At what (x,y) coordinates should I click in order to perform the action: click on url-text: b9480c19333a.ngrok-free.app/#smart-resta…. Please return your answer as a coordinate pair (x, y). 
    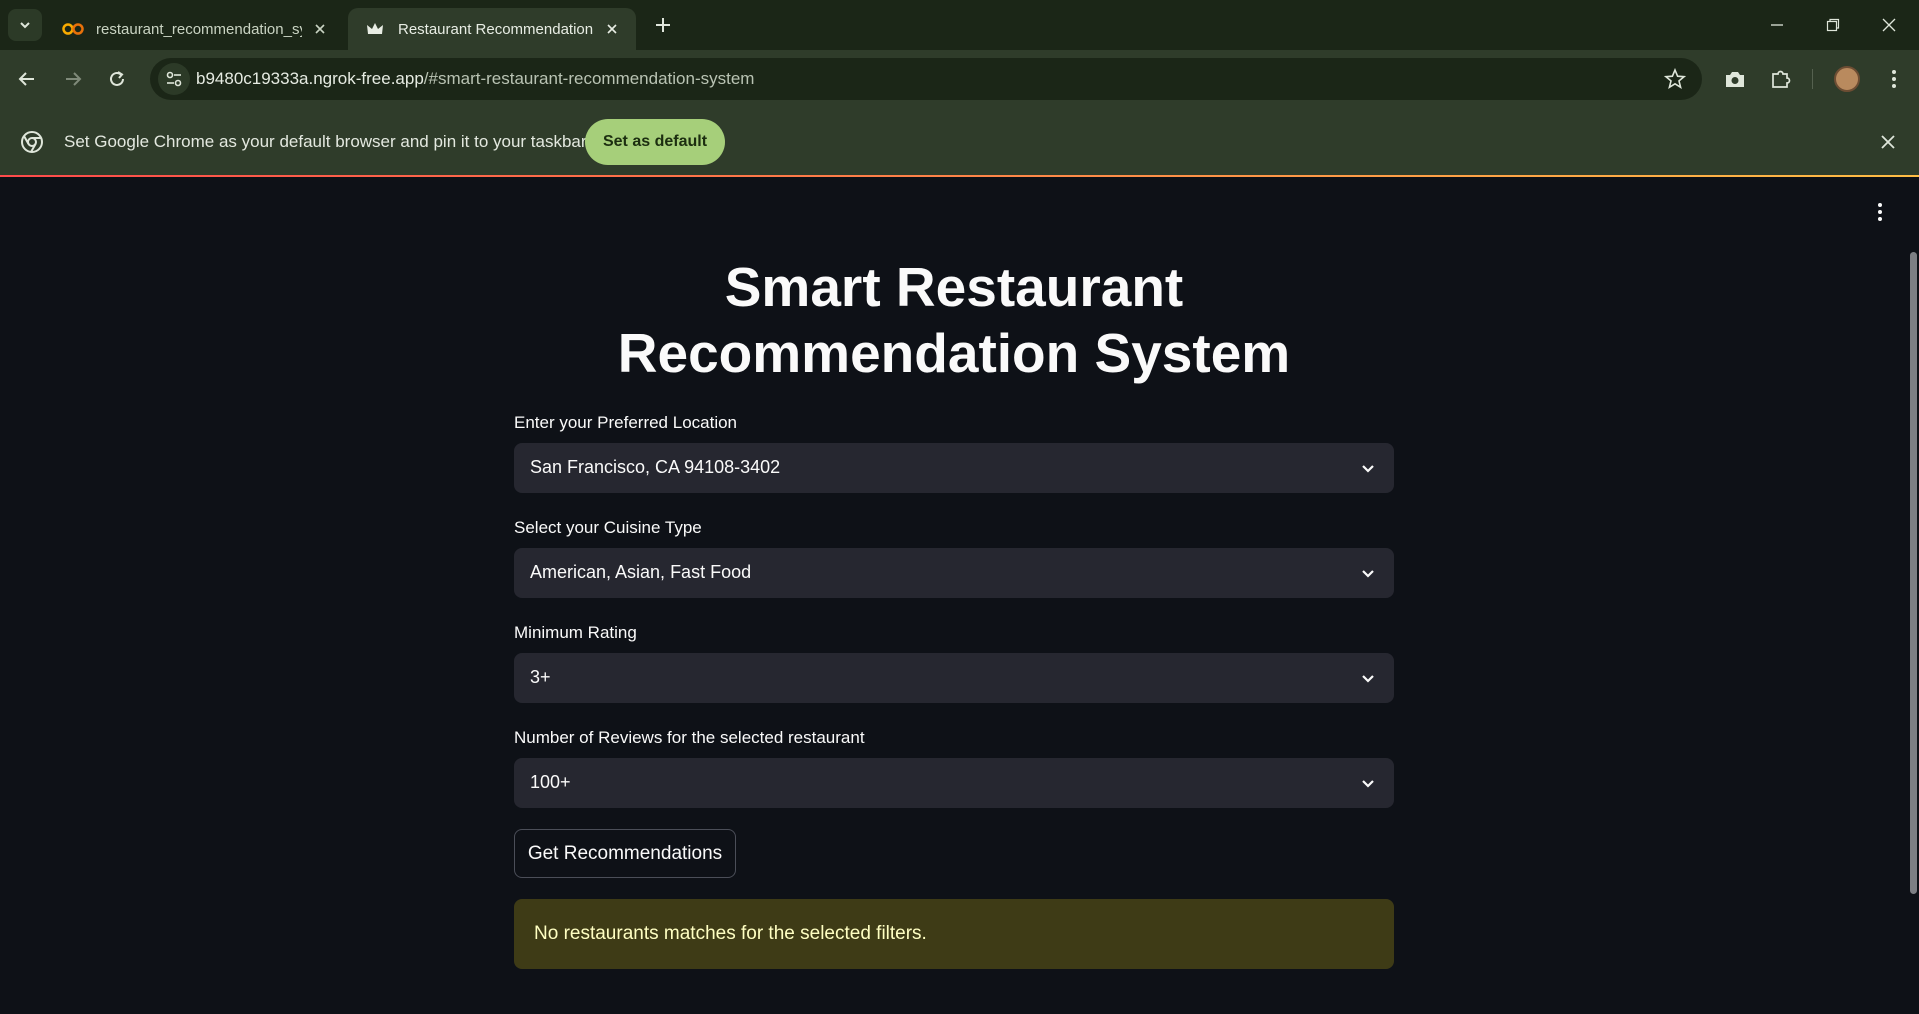
    Looking at the image, I should click on (475, 79).